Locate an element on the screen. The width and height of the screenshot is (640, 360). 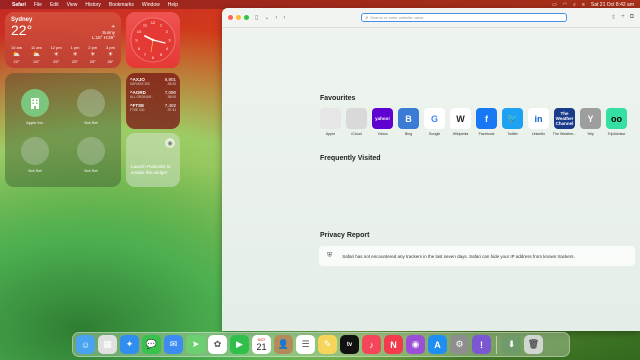
feedback-icon: ! is located at coordinates (481, 344).